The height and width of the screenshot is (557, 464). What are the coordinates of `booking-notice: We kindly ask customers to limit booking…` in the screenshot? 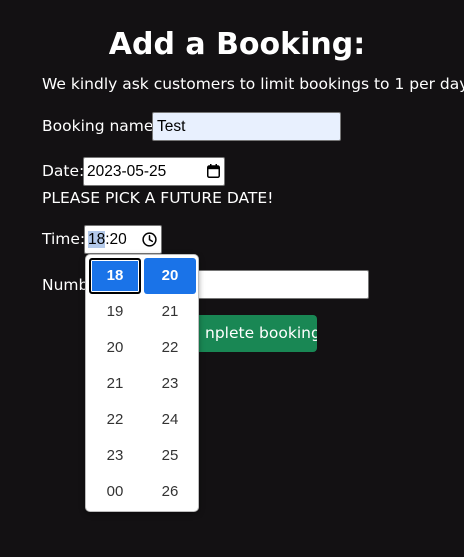 It's located at (253, 84).